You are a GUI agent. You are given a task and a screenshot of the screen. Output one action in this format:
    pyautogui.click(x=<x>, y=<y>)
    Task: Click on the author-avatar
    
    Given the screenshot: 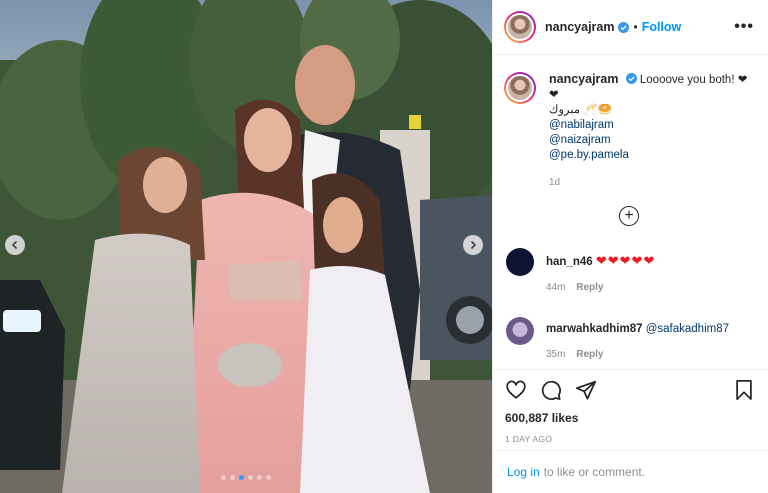 What is the action you would take?
    pyautogui.click(x=520, y=27)
    